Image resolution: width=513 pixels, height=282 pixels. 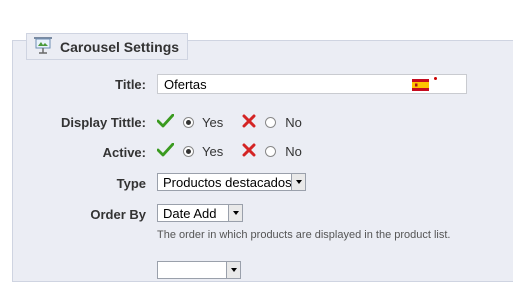 I want to click on display-title-yes-label: Yes, so click(x=213, y=122).